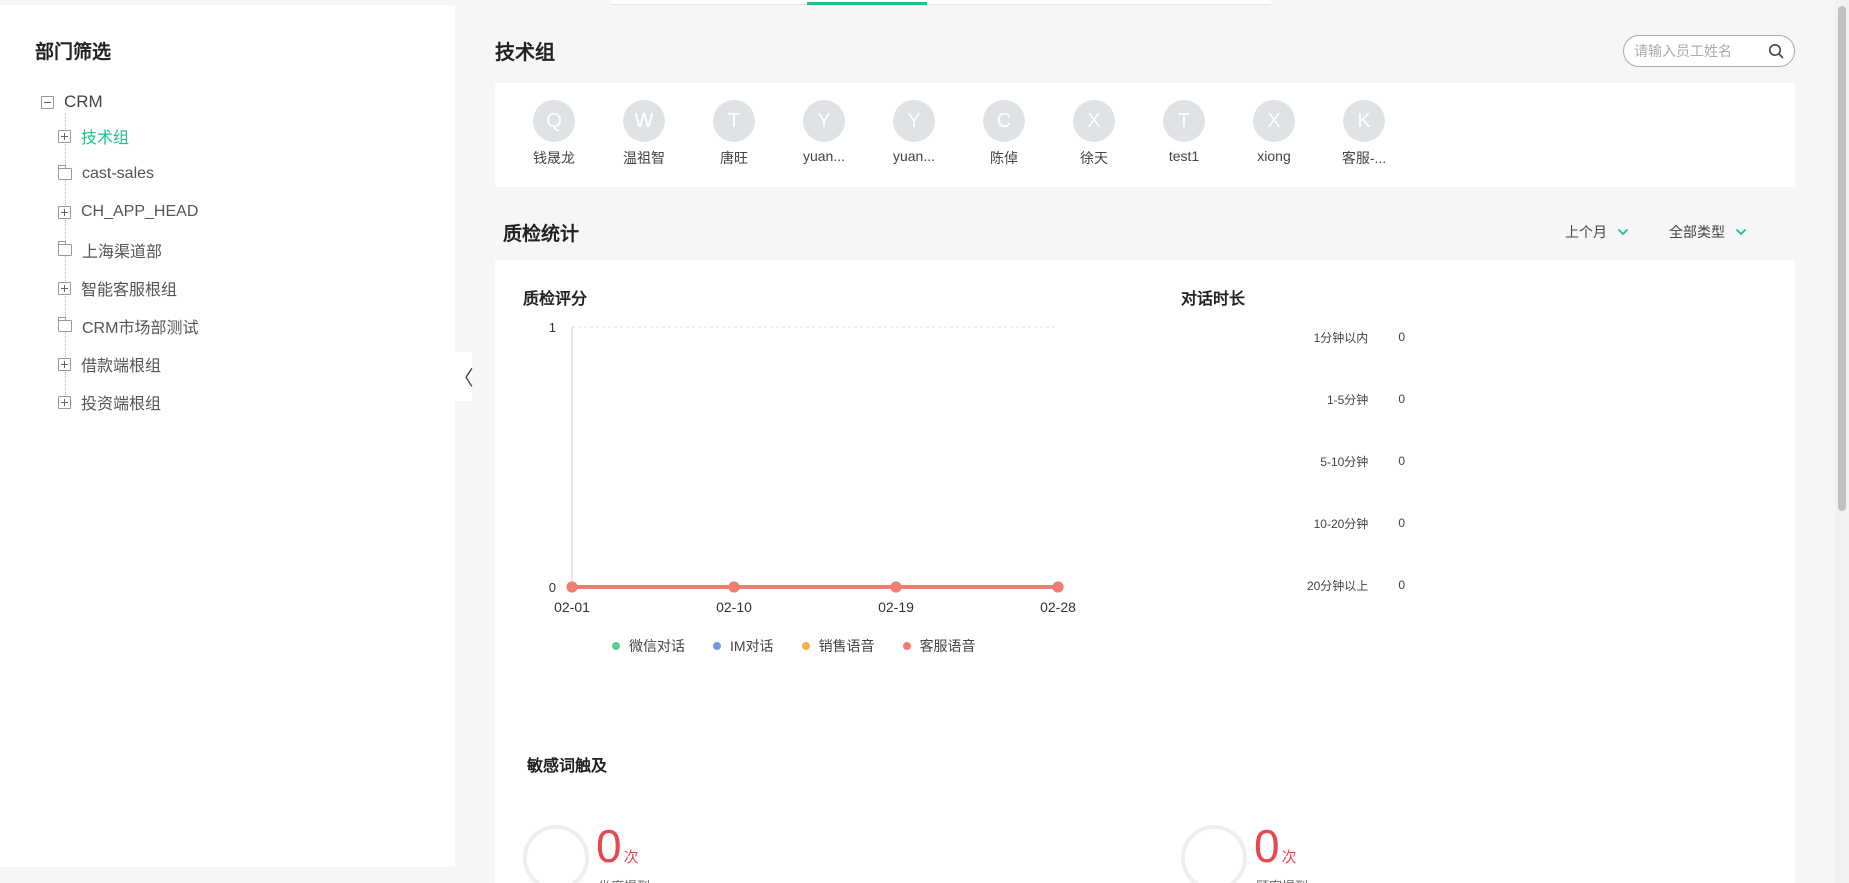 The width and height of the screenshot is (1849, 883). I want to click on legend-label: 微信对话, so click(657, 646).